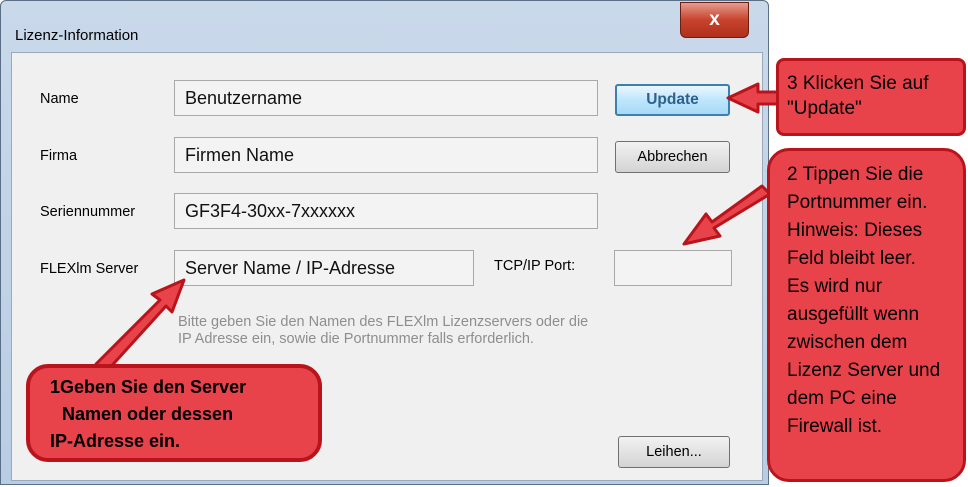 This screenshot has height=487, width=968. What do you see at coordinates (842, 398) in the screenshot?
I see `step2-line: dem PC eine` at bounding box center [842, 398].